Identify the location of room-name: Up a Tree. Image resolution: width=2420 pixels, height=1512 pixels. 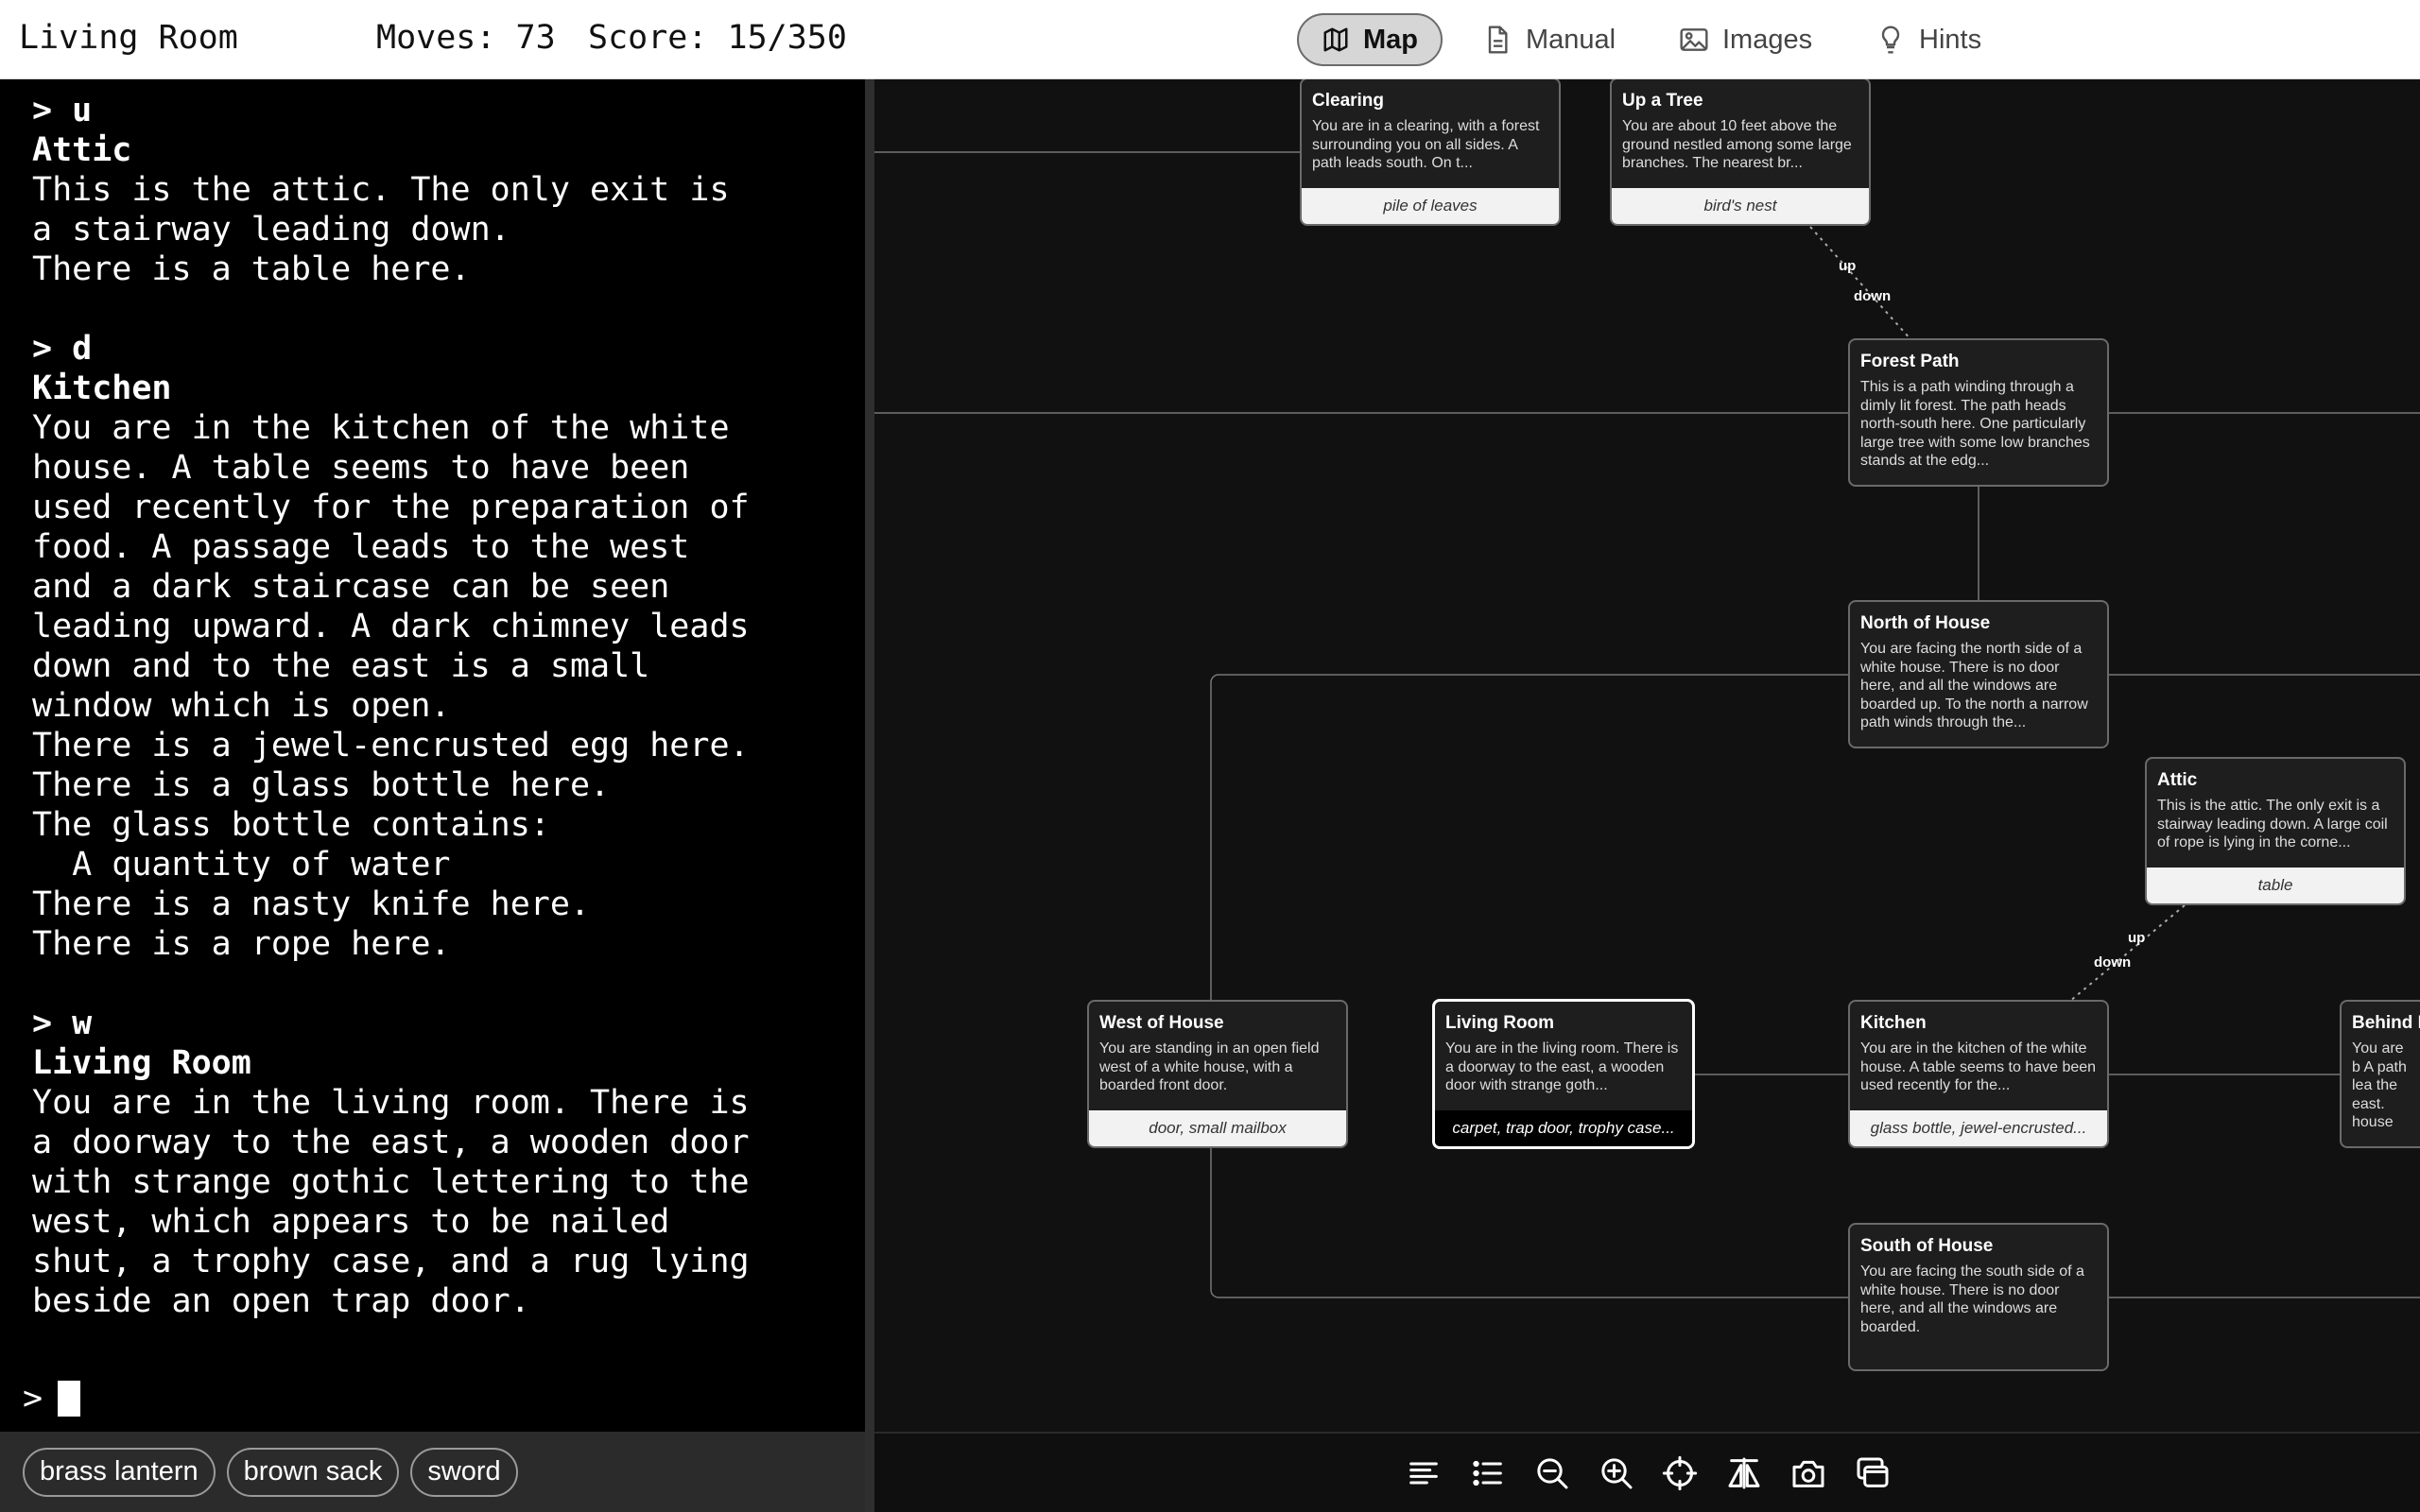
(1662, 101).